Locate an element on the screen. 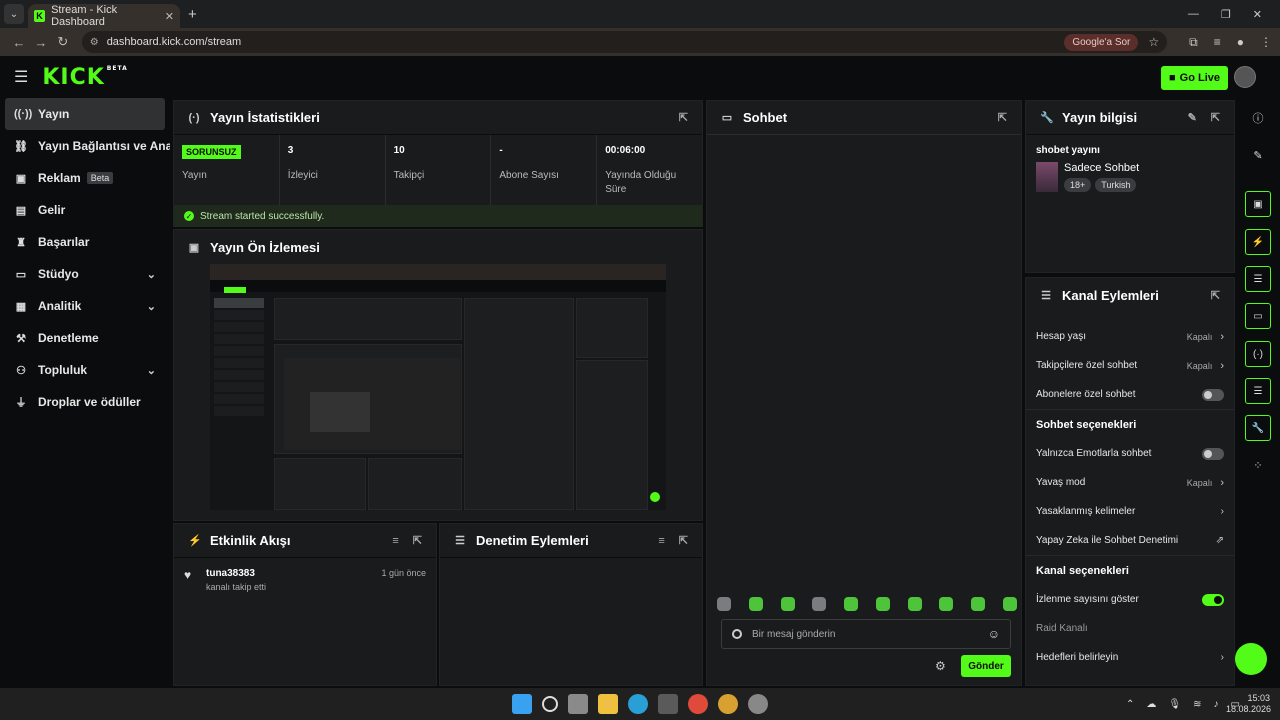 The image size is (1280, 720). new-tab-icon: + is located at coordinates (192, 14).